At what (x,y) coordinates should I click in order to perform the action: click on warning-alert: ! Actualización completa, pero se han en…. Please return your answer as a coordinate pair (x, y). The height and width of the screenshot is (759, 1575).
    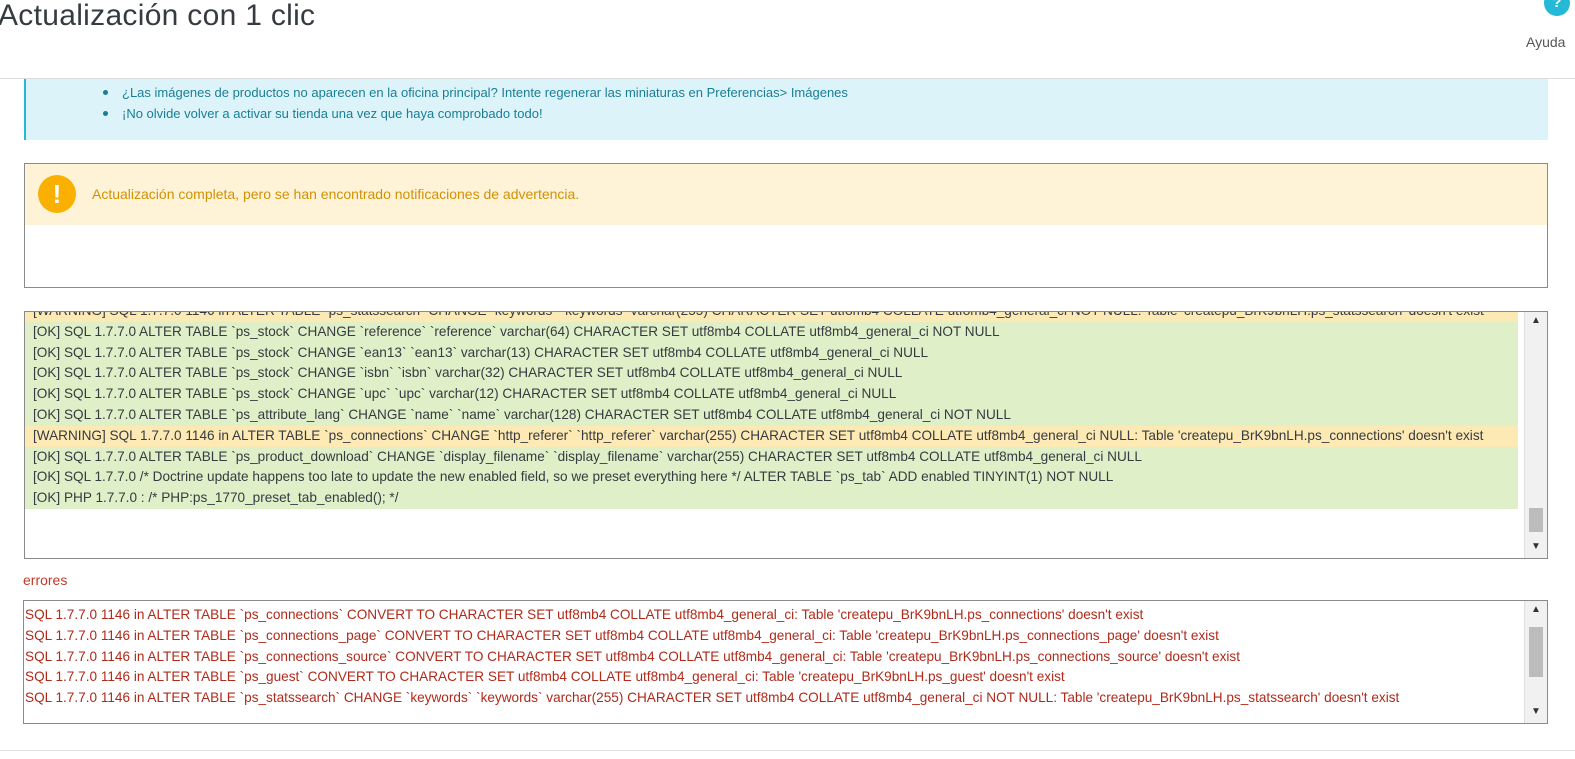
    Looking at the image, I should click on (786, 194).